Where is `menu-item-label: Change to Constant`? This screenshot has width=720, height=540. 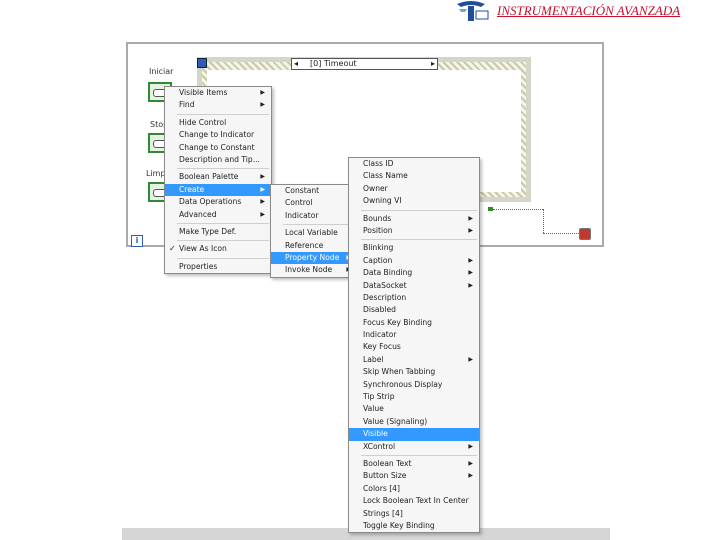 menu-item-label: Change to Constant is located at coordinates (217, 147).